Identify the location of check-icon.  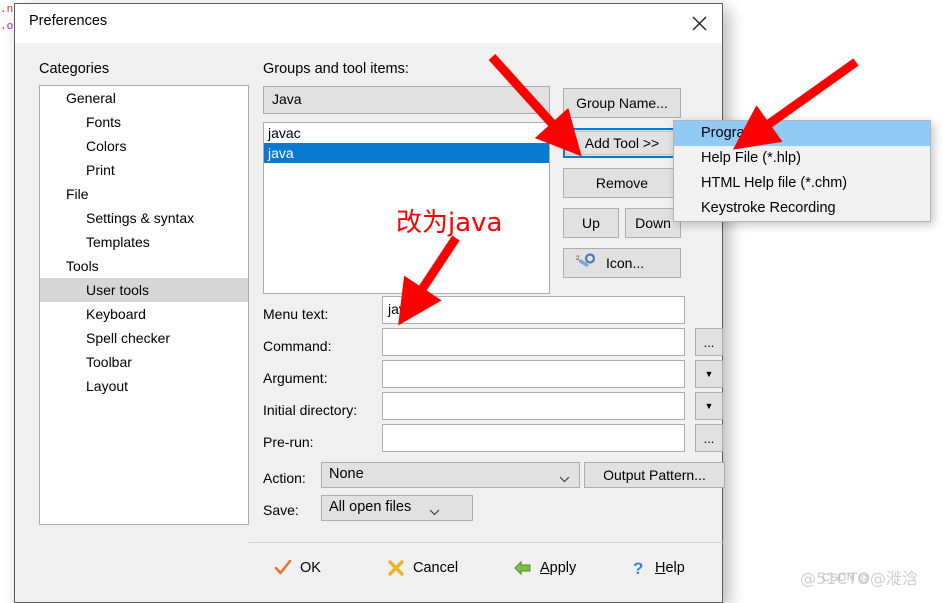
(283, 568).